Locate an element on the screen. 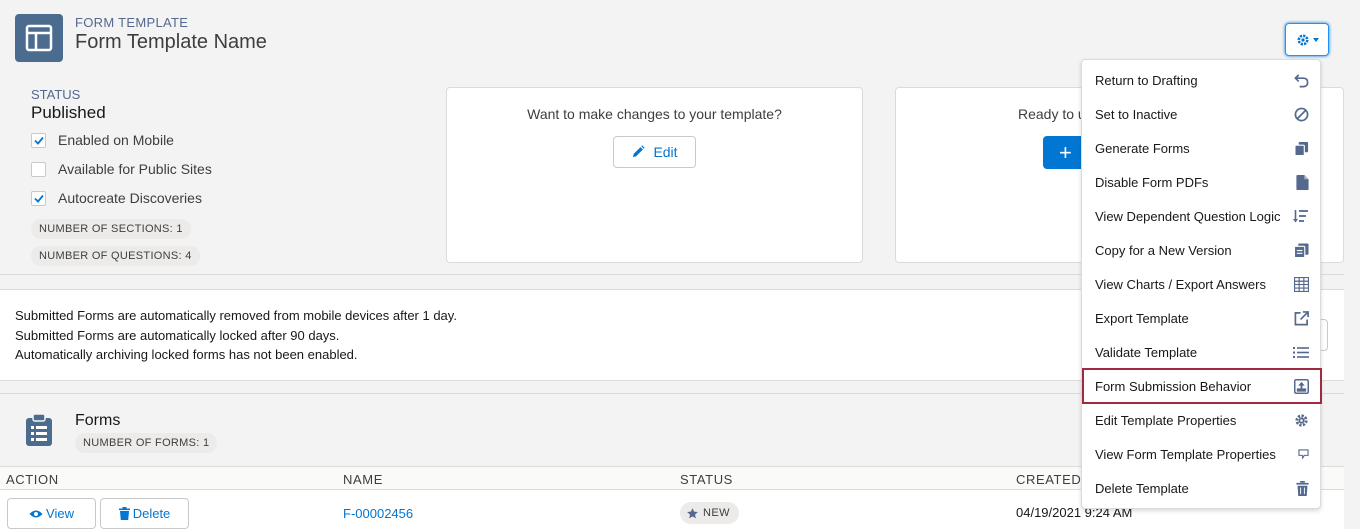 Image resolution: width=1360 pixels, height=529 pixels. column-header-name: NAME is located at coordinates (363, 479).